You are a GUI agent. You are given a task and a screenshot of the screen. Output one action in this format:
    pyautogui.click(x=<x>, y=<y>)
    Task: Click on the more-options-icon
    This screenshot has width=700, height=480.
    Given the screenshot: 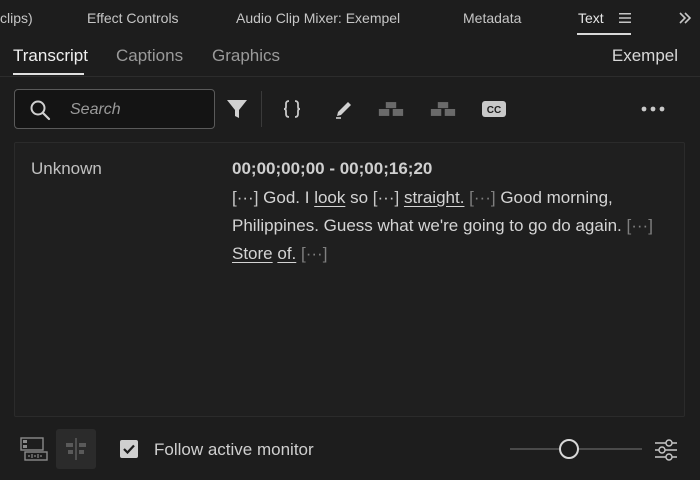 What is the action you would take?
    pyautogui.click(x=653, y=109)
    